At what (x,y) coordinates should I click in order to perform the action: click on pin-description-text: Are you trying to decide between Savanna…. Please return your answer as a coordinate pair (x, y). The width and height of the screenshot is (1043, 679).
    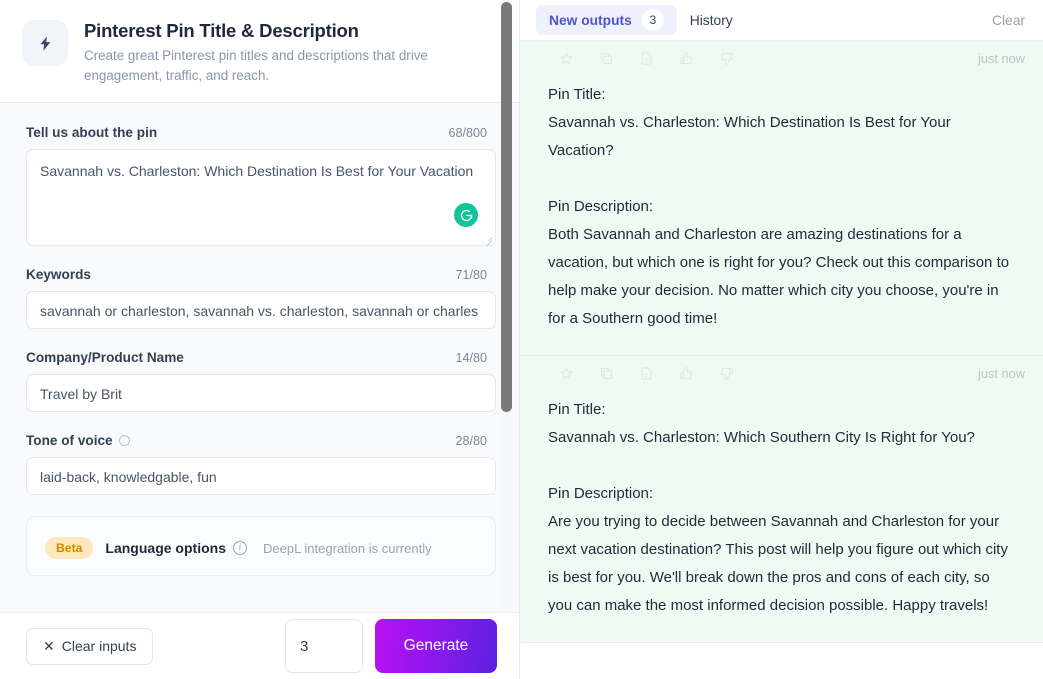
    Looking at the image, I should click on (778, 563).